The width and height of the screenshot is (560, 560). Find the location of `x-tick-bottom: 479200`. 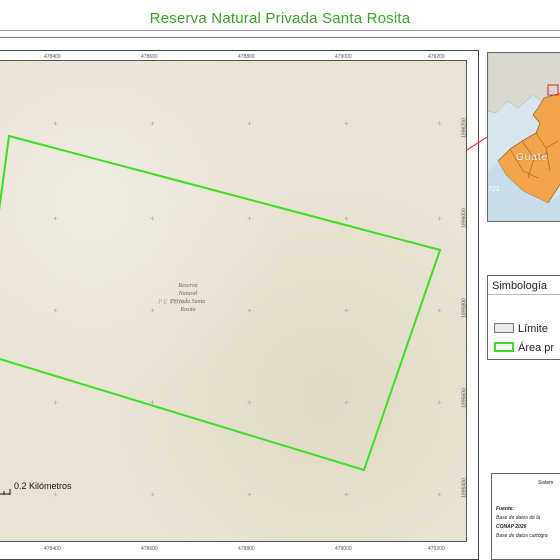

x-tick-bottom: 479200 is located at coordinates (436, 549).